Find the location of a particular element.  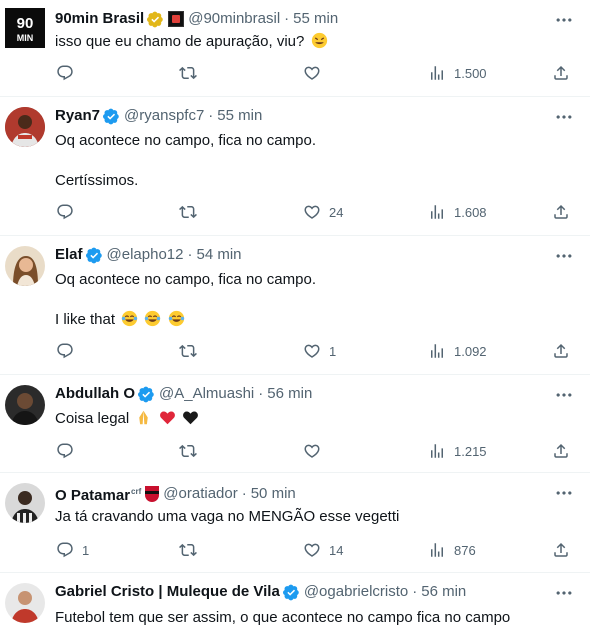

author-handle: @elapho12 is located at coordinates (145, 255).